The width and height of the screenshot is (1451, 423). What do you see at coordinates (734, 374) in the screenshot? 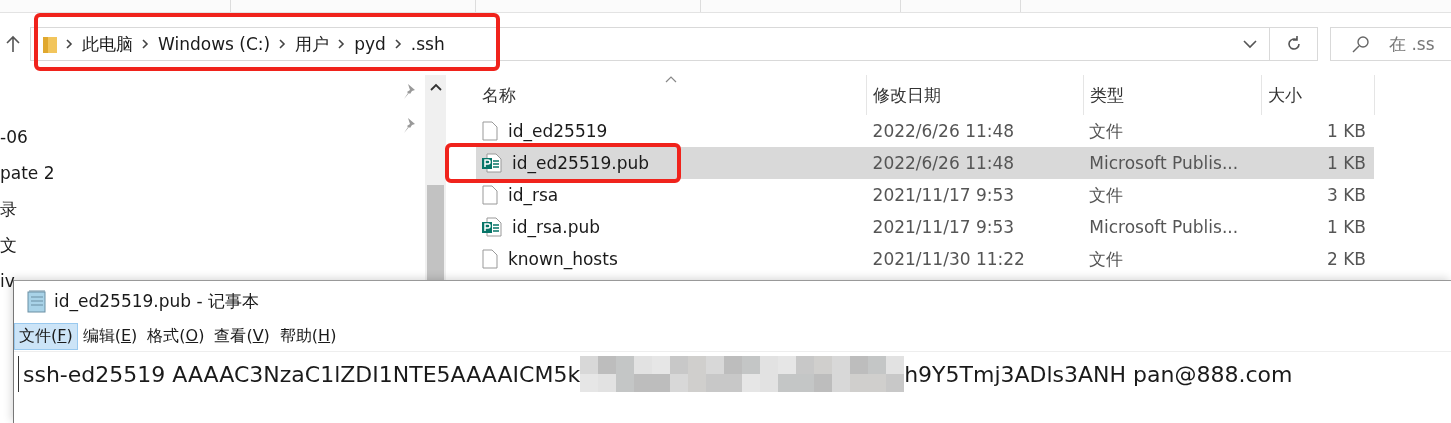
I see `text-editor: ssh-ed25519 AAAAC3NzaC1lZDI1NTE5AAAAICM5k h9Y5Tmj3ADls3ANH pan@888.com` at bounding box center [734, 374].